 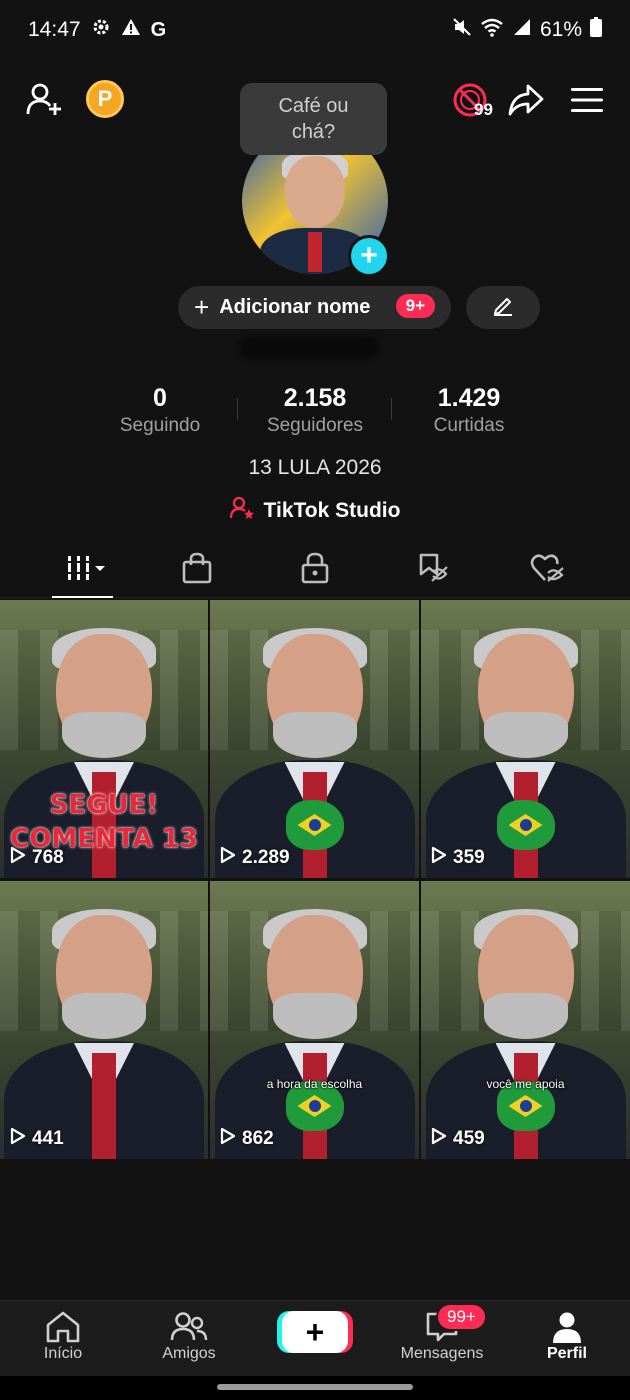 I want to click on studio-person-star-icon, so click(x=242, y=511).